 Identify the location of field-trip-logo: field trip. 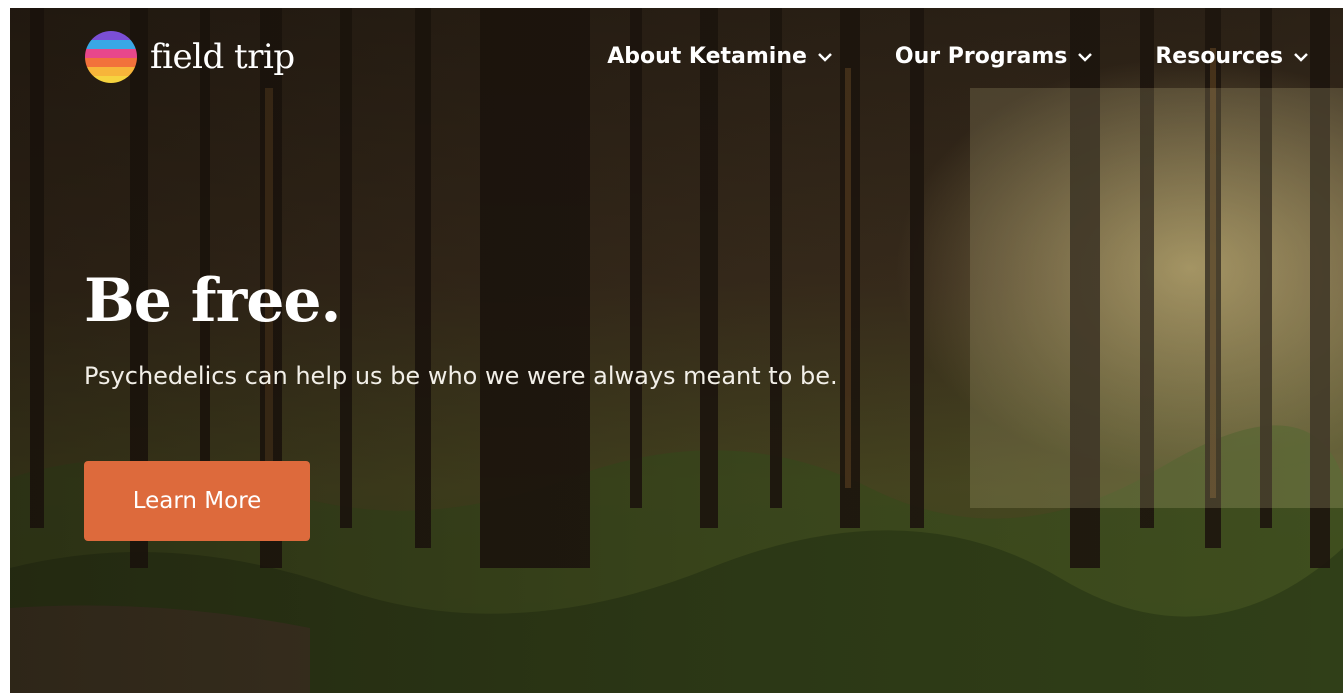
(189, 57).